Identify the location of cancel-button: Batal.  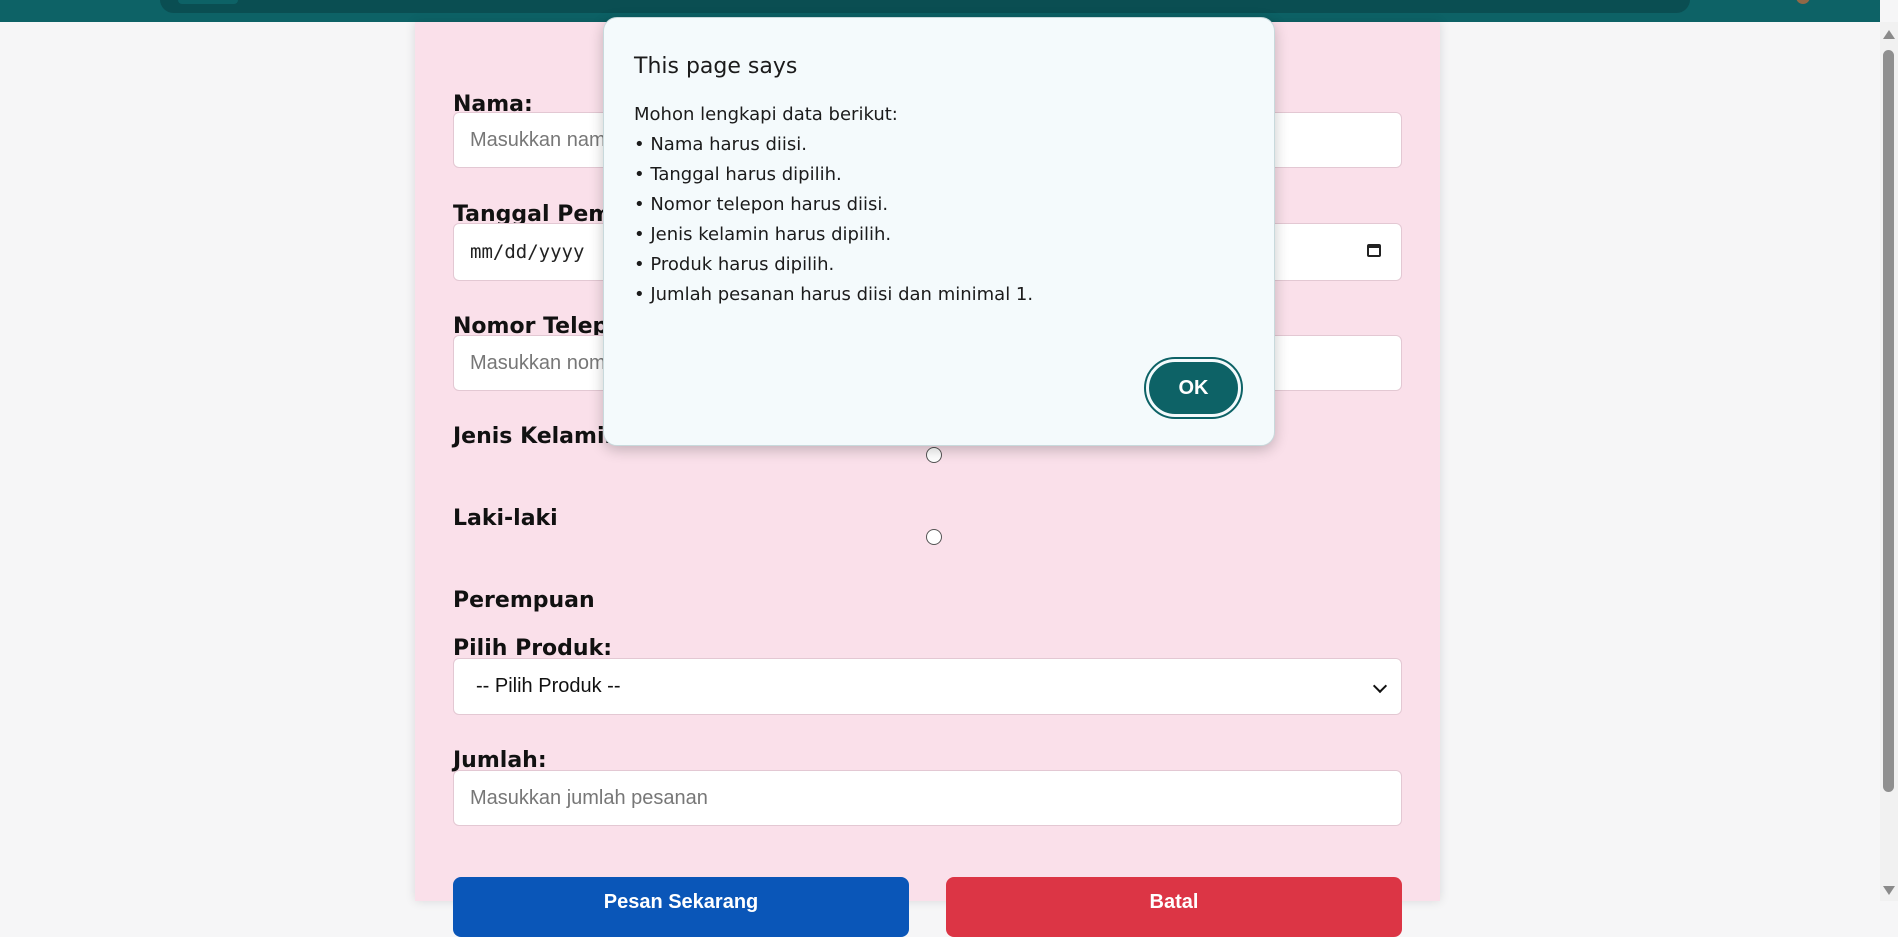
(1174, 907).